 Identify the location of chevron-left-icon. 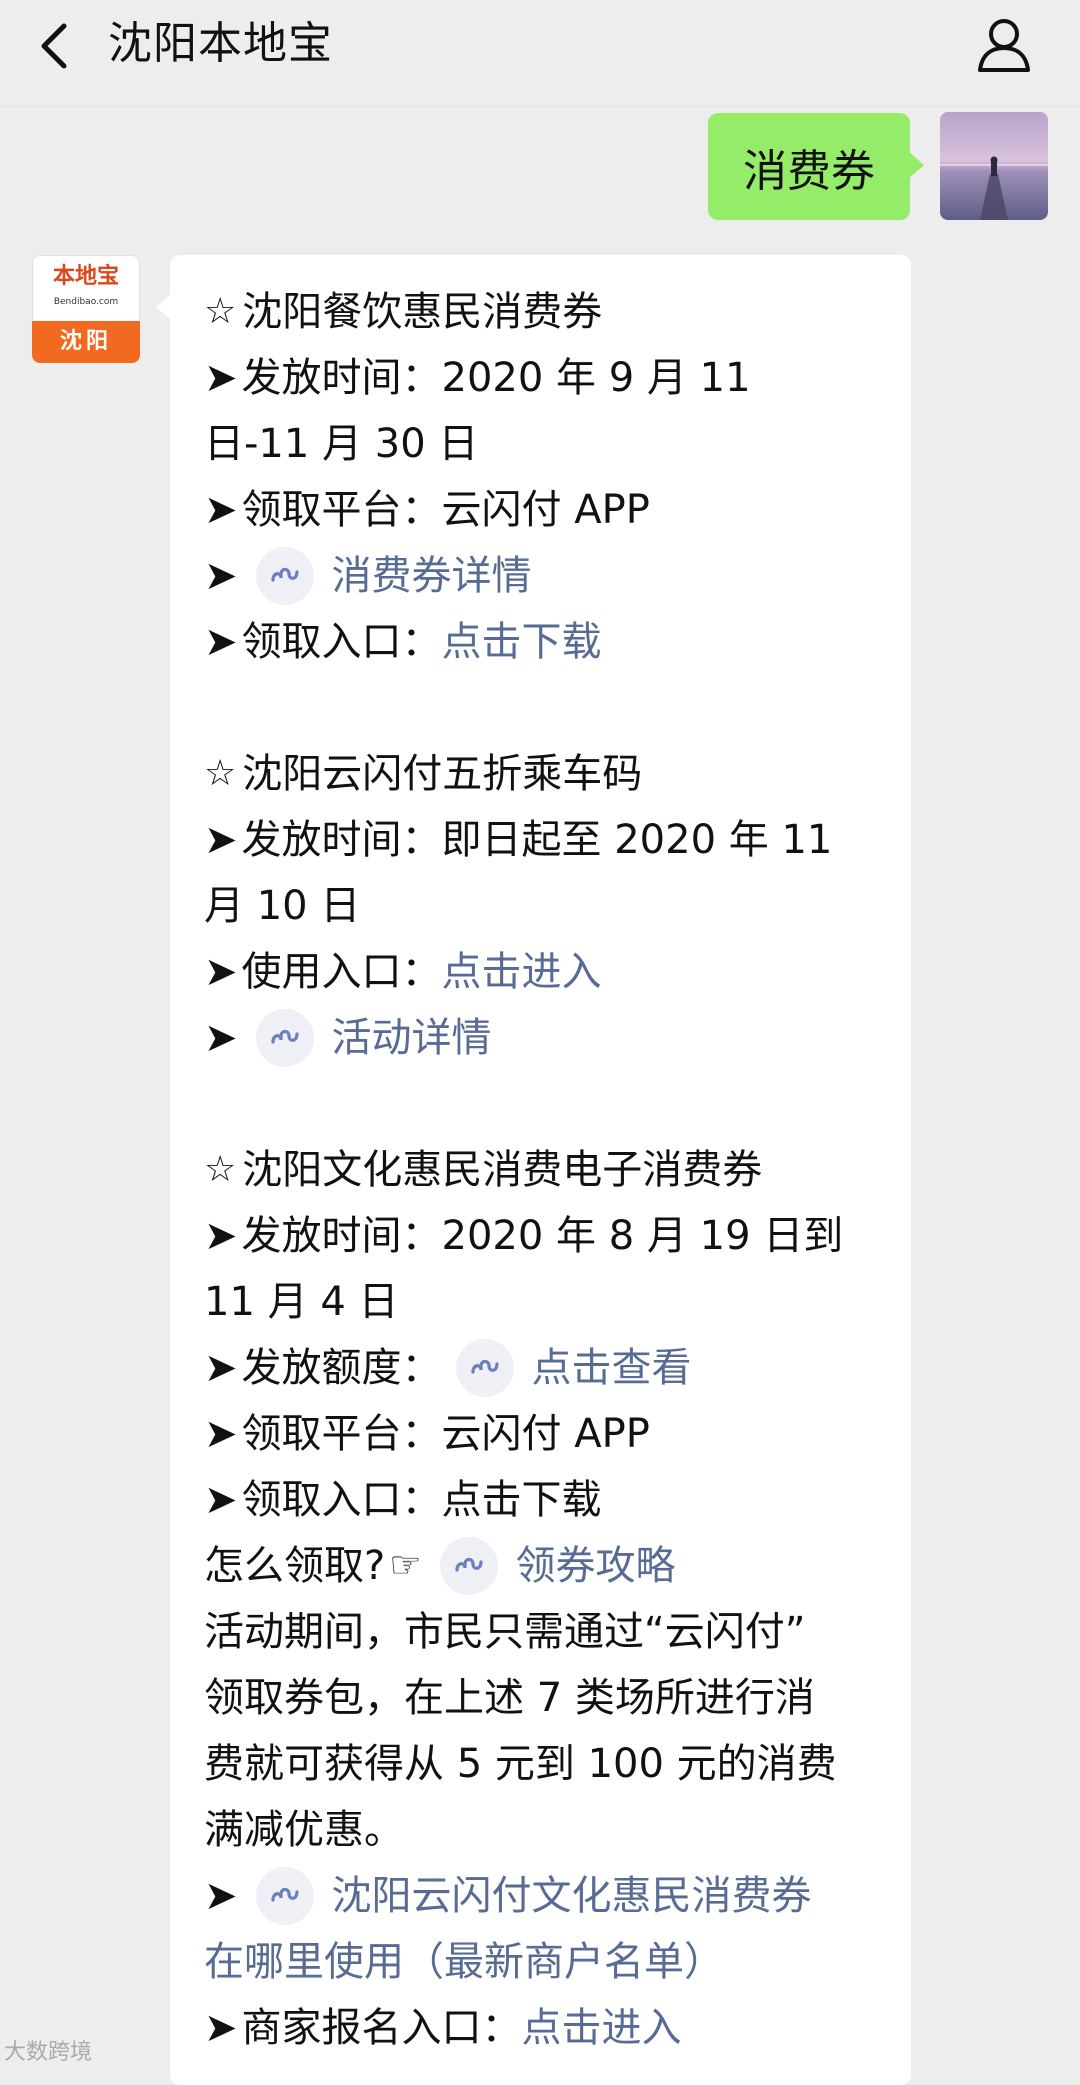
(54, 46).